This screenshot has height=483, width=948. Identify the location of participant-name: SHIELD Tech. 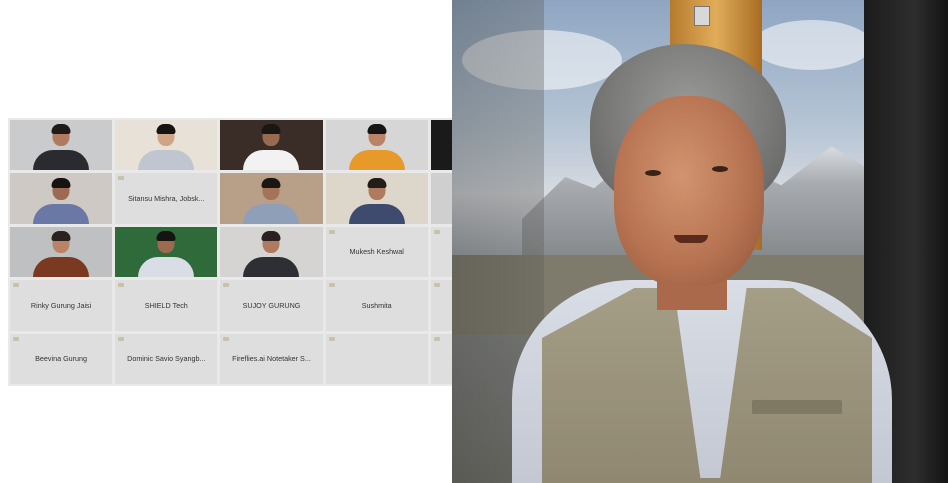
(166, 305).